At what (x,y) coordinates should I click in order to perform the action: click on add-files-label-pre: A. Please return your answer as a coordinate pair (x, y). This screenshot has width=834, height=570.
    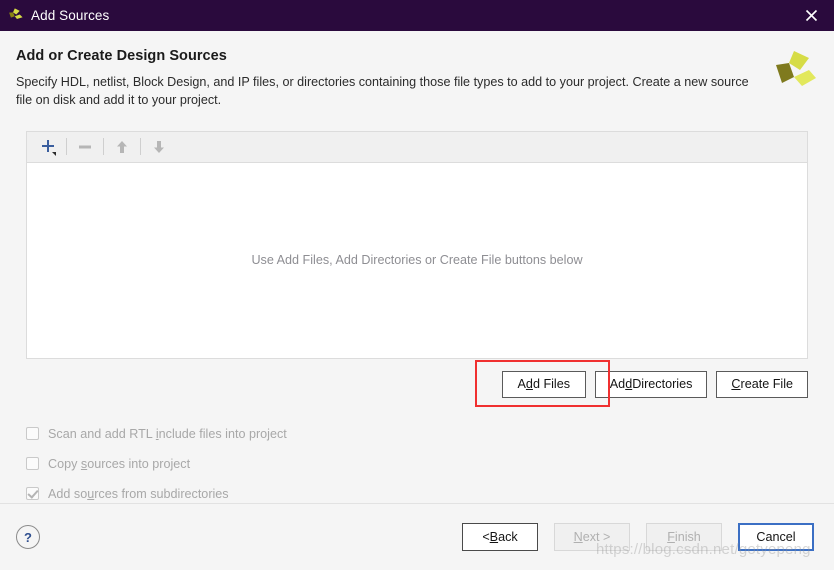
    Looking at the image, I should click on (521, 384).